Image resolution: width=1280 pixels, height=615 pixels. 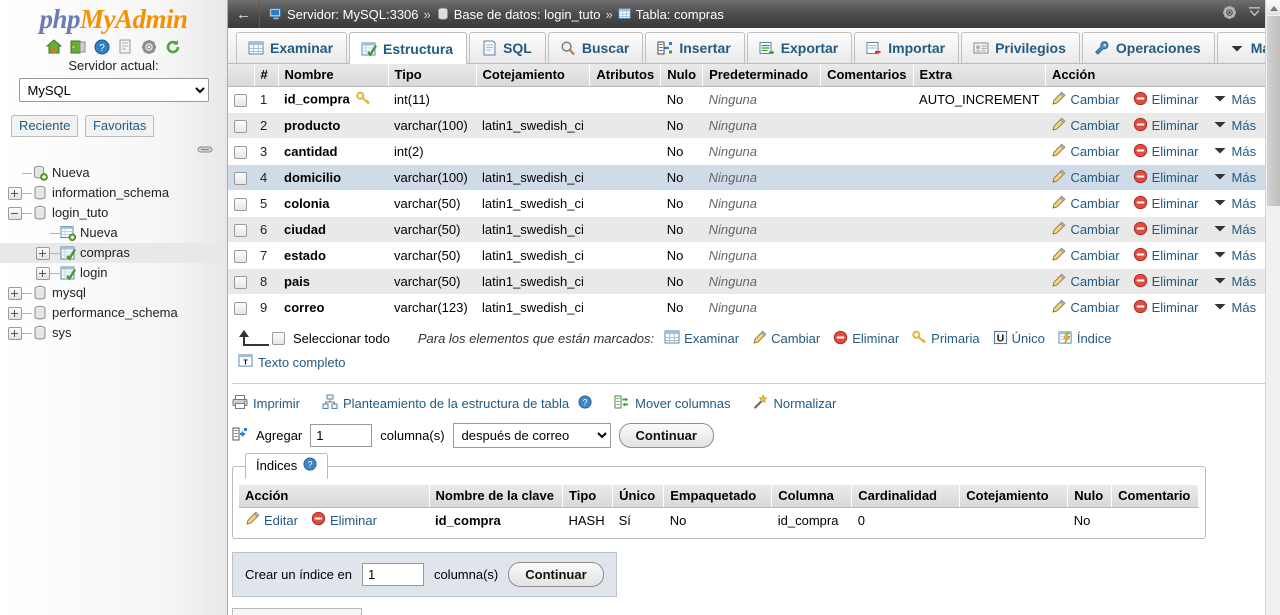 I want to click on tab-exportar: Exportar, so click(x=799, y=47).